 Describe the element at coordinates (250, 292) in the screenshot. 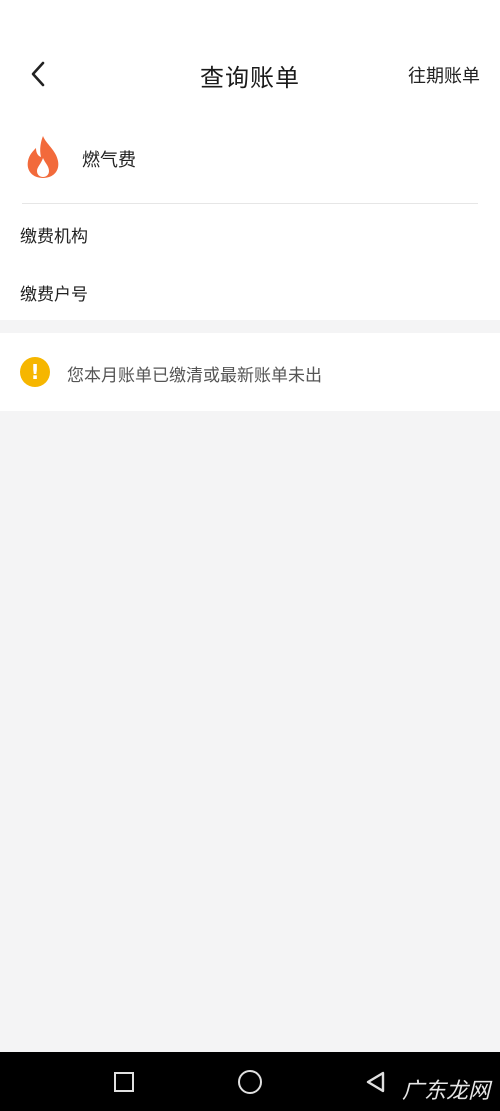

I see `account-number-field: 缴费户号` at that location.